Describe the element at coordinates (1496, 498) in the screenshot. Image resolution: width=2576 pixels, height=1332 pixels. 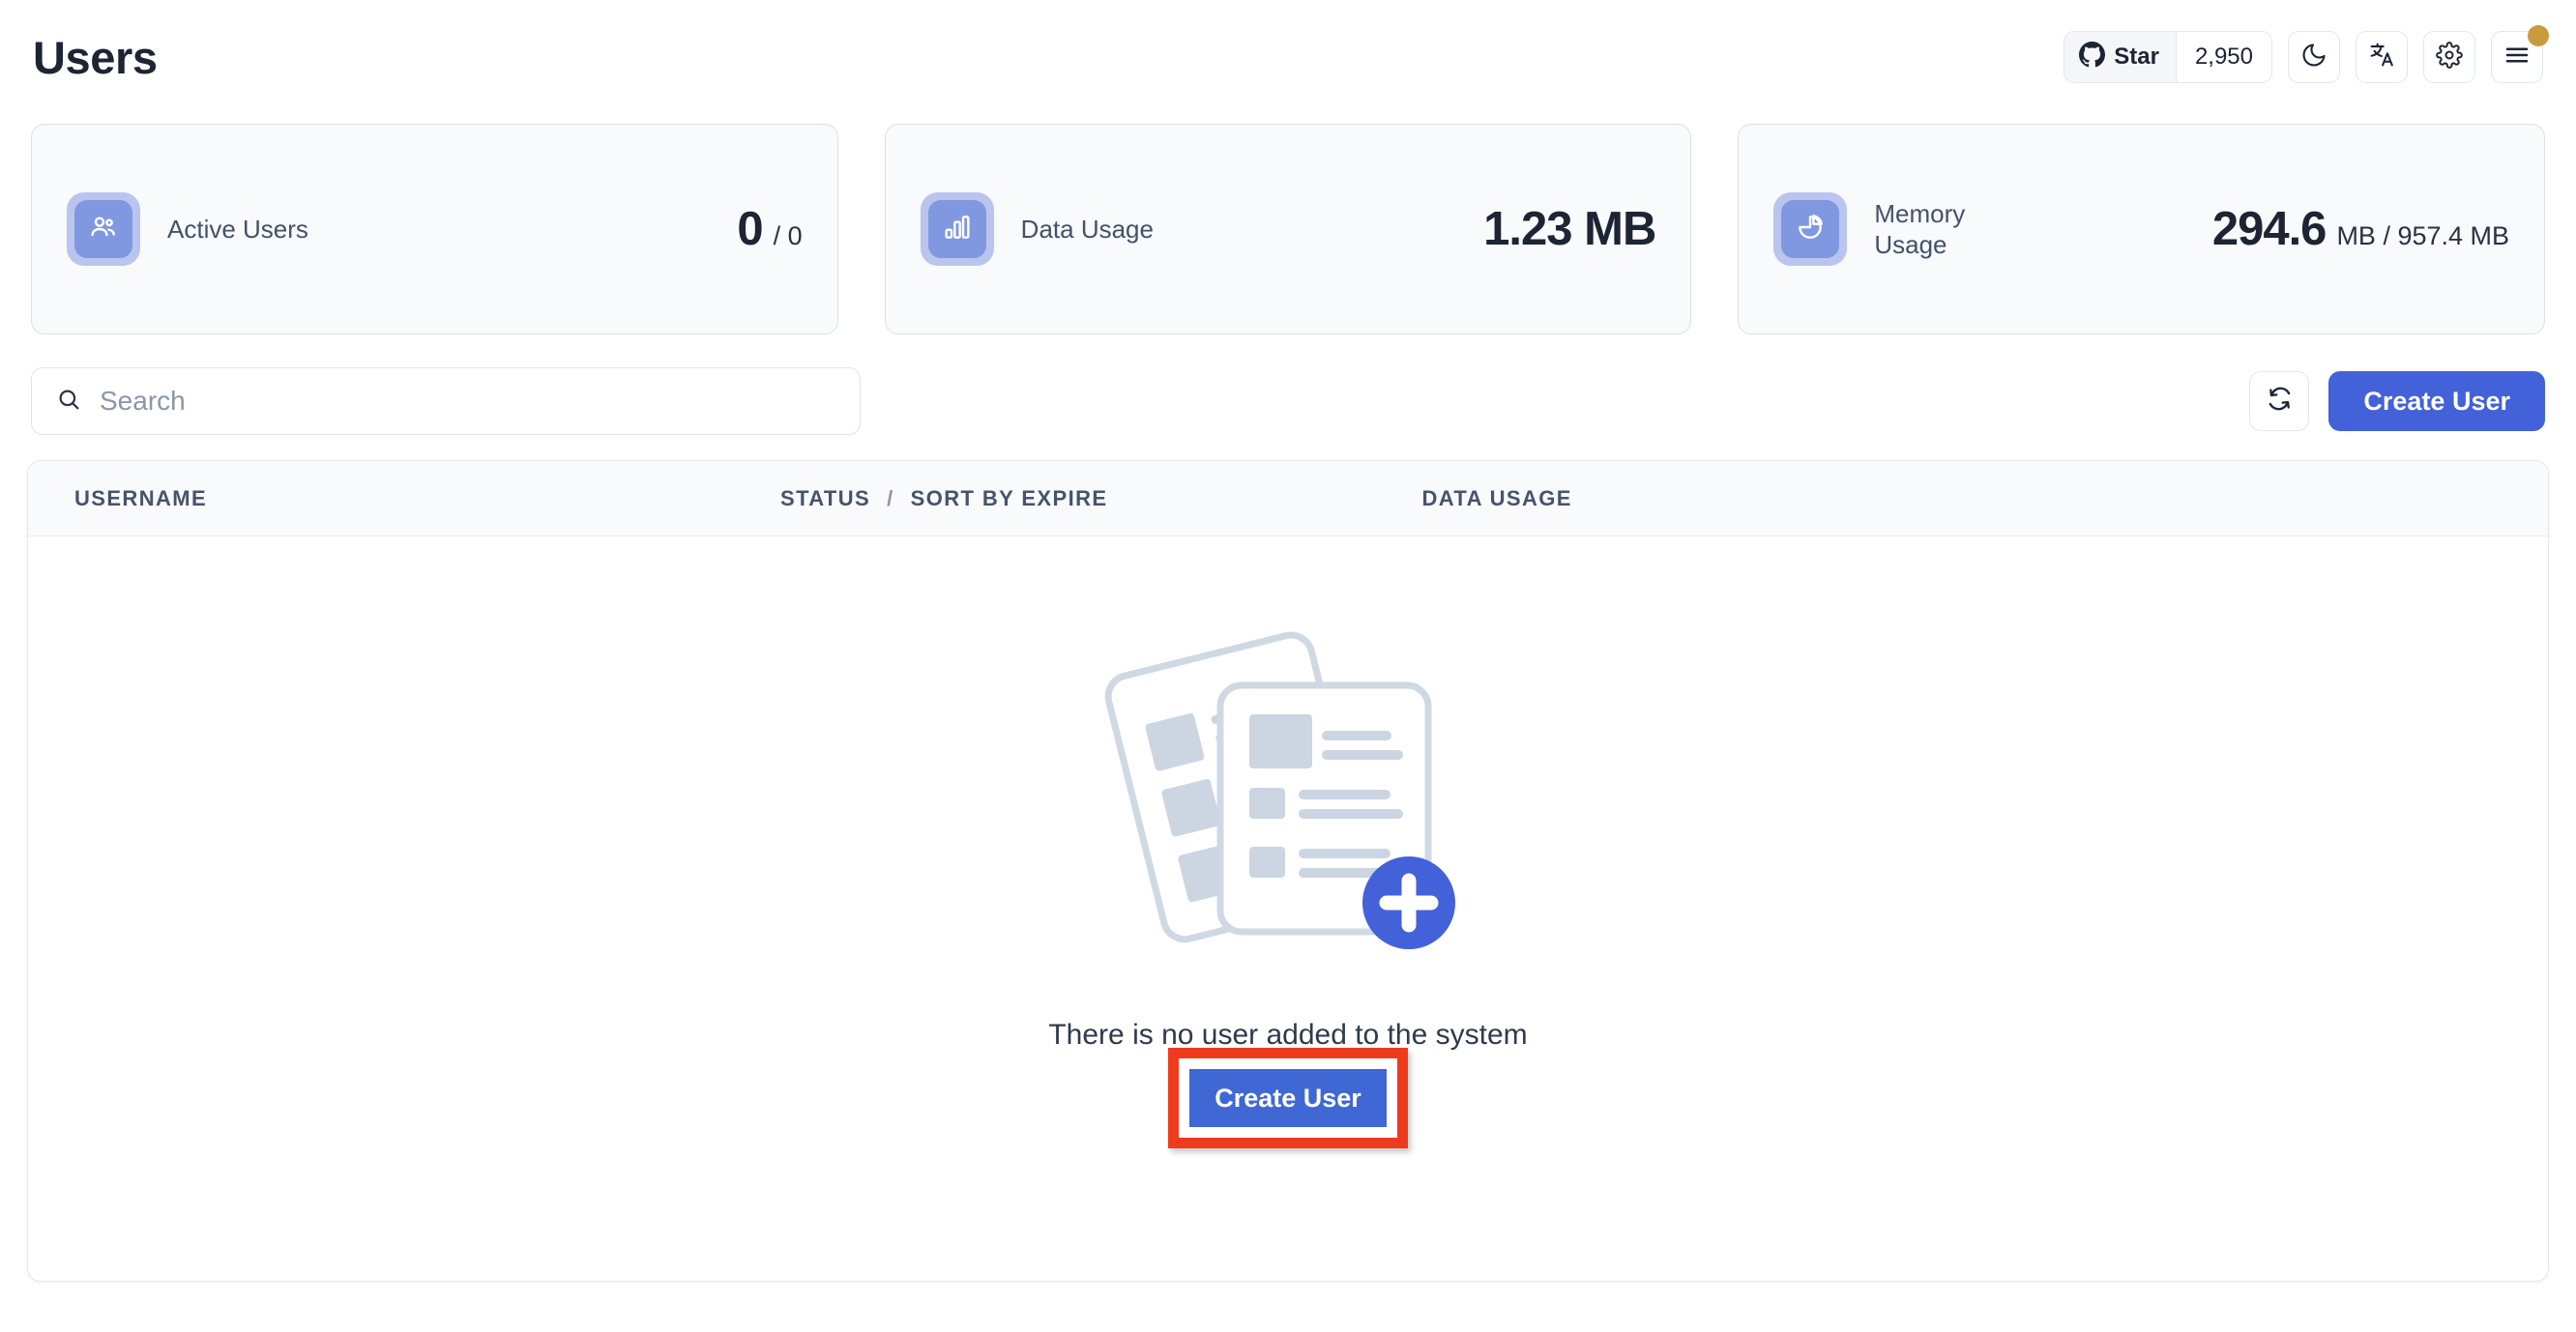
I see `column-header-data-usage: DATA USAGE` at that location.